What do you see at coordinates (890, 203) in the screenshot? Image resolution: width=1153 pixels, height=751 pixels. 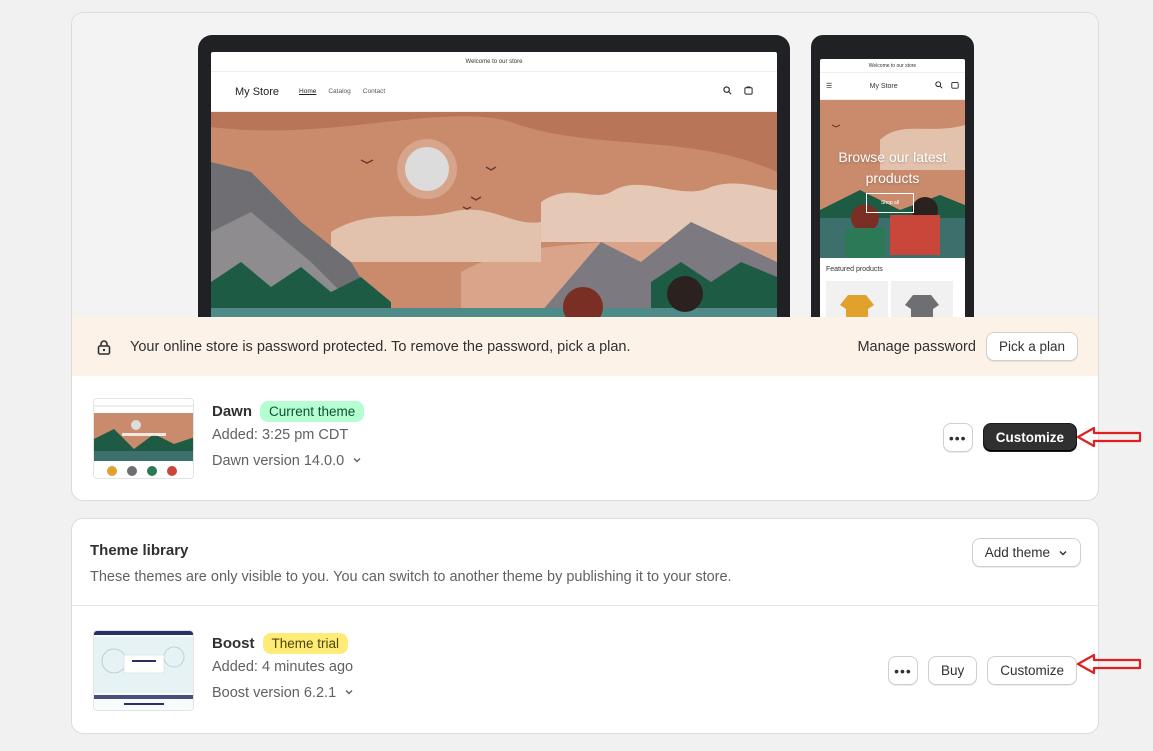 I see `mobile-shop-all-button: Shop all` at bounding box center [890, 203].